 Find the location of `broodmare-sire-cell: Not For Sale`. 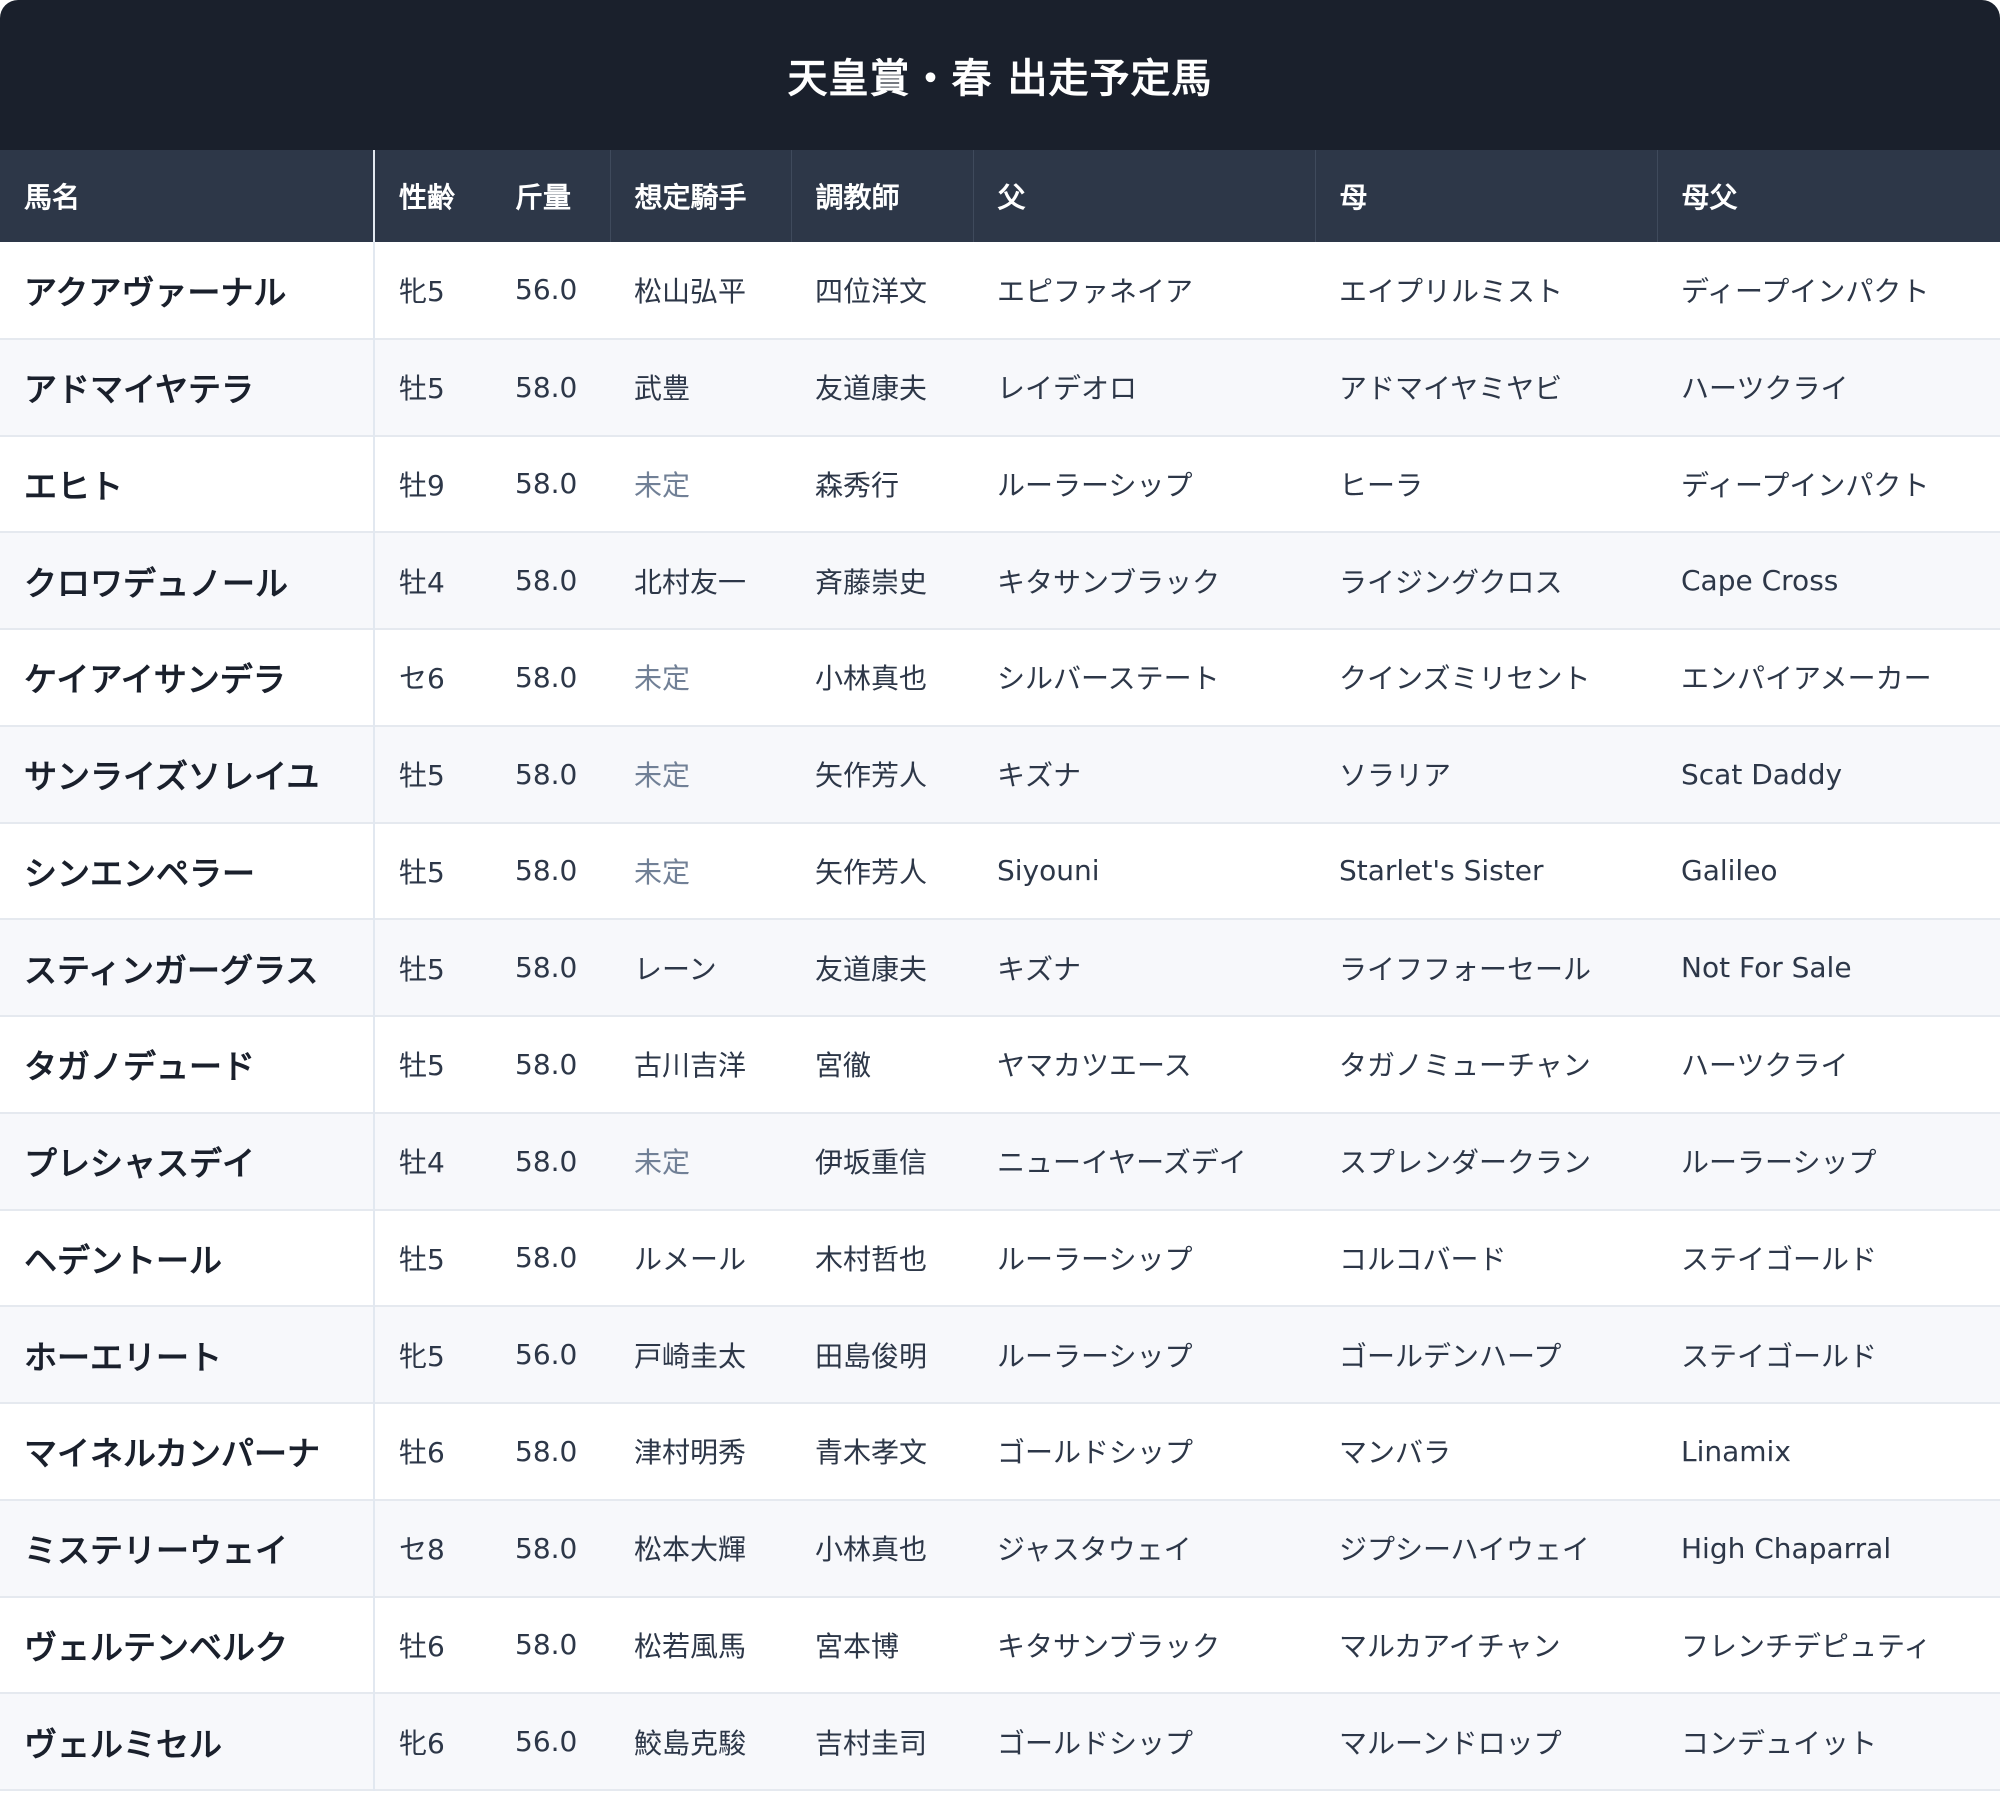

broodmare-sire-cell: Not For Sale is located at coordinates (1766, 968).